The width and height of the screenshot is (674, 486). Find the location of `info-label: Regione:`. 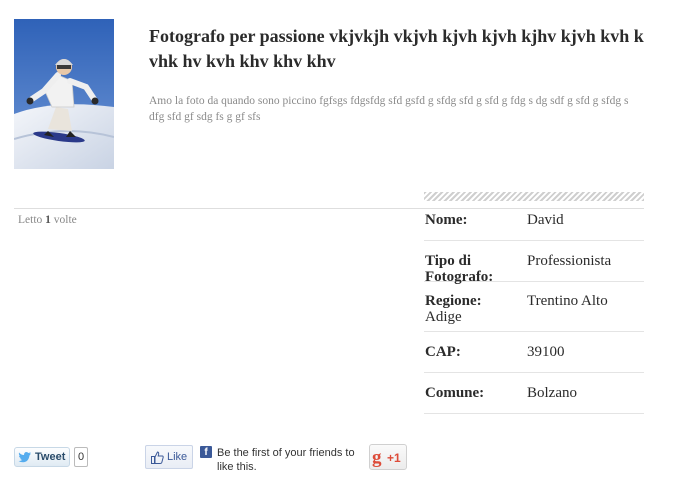

info-label: Regione: is located at coordinates (453, 301).